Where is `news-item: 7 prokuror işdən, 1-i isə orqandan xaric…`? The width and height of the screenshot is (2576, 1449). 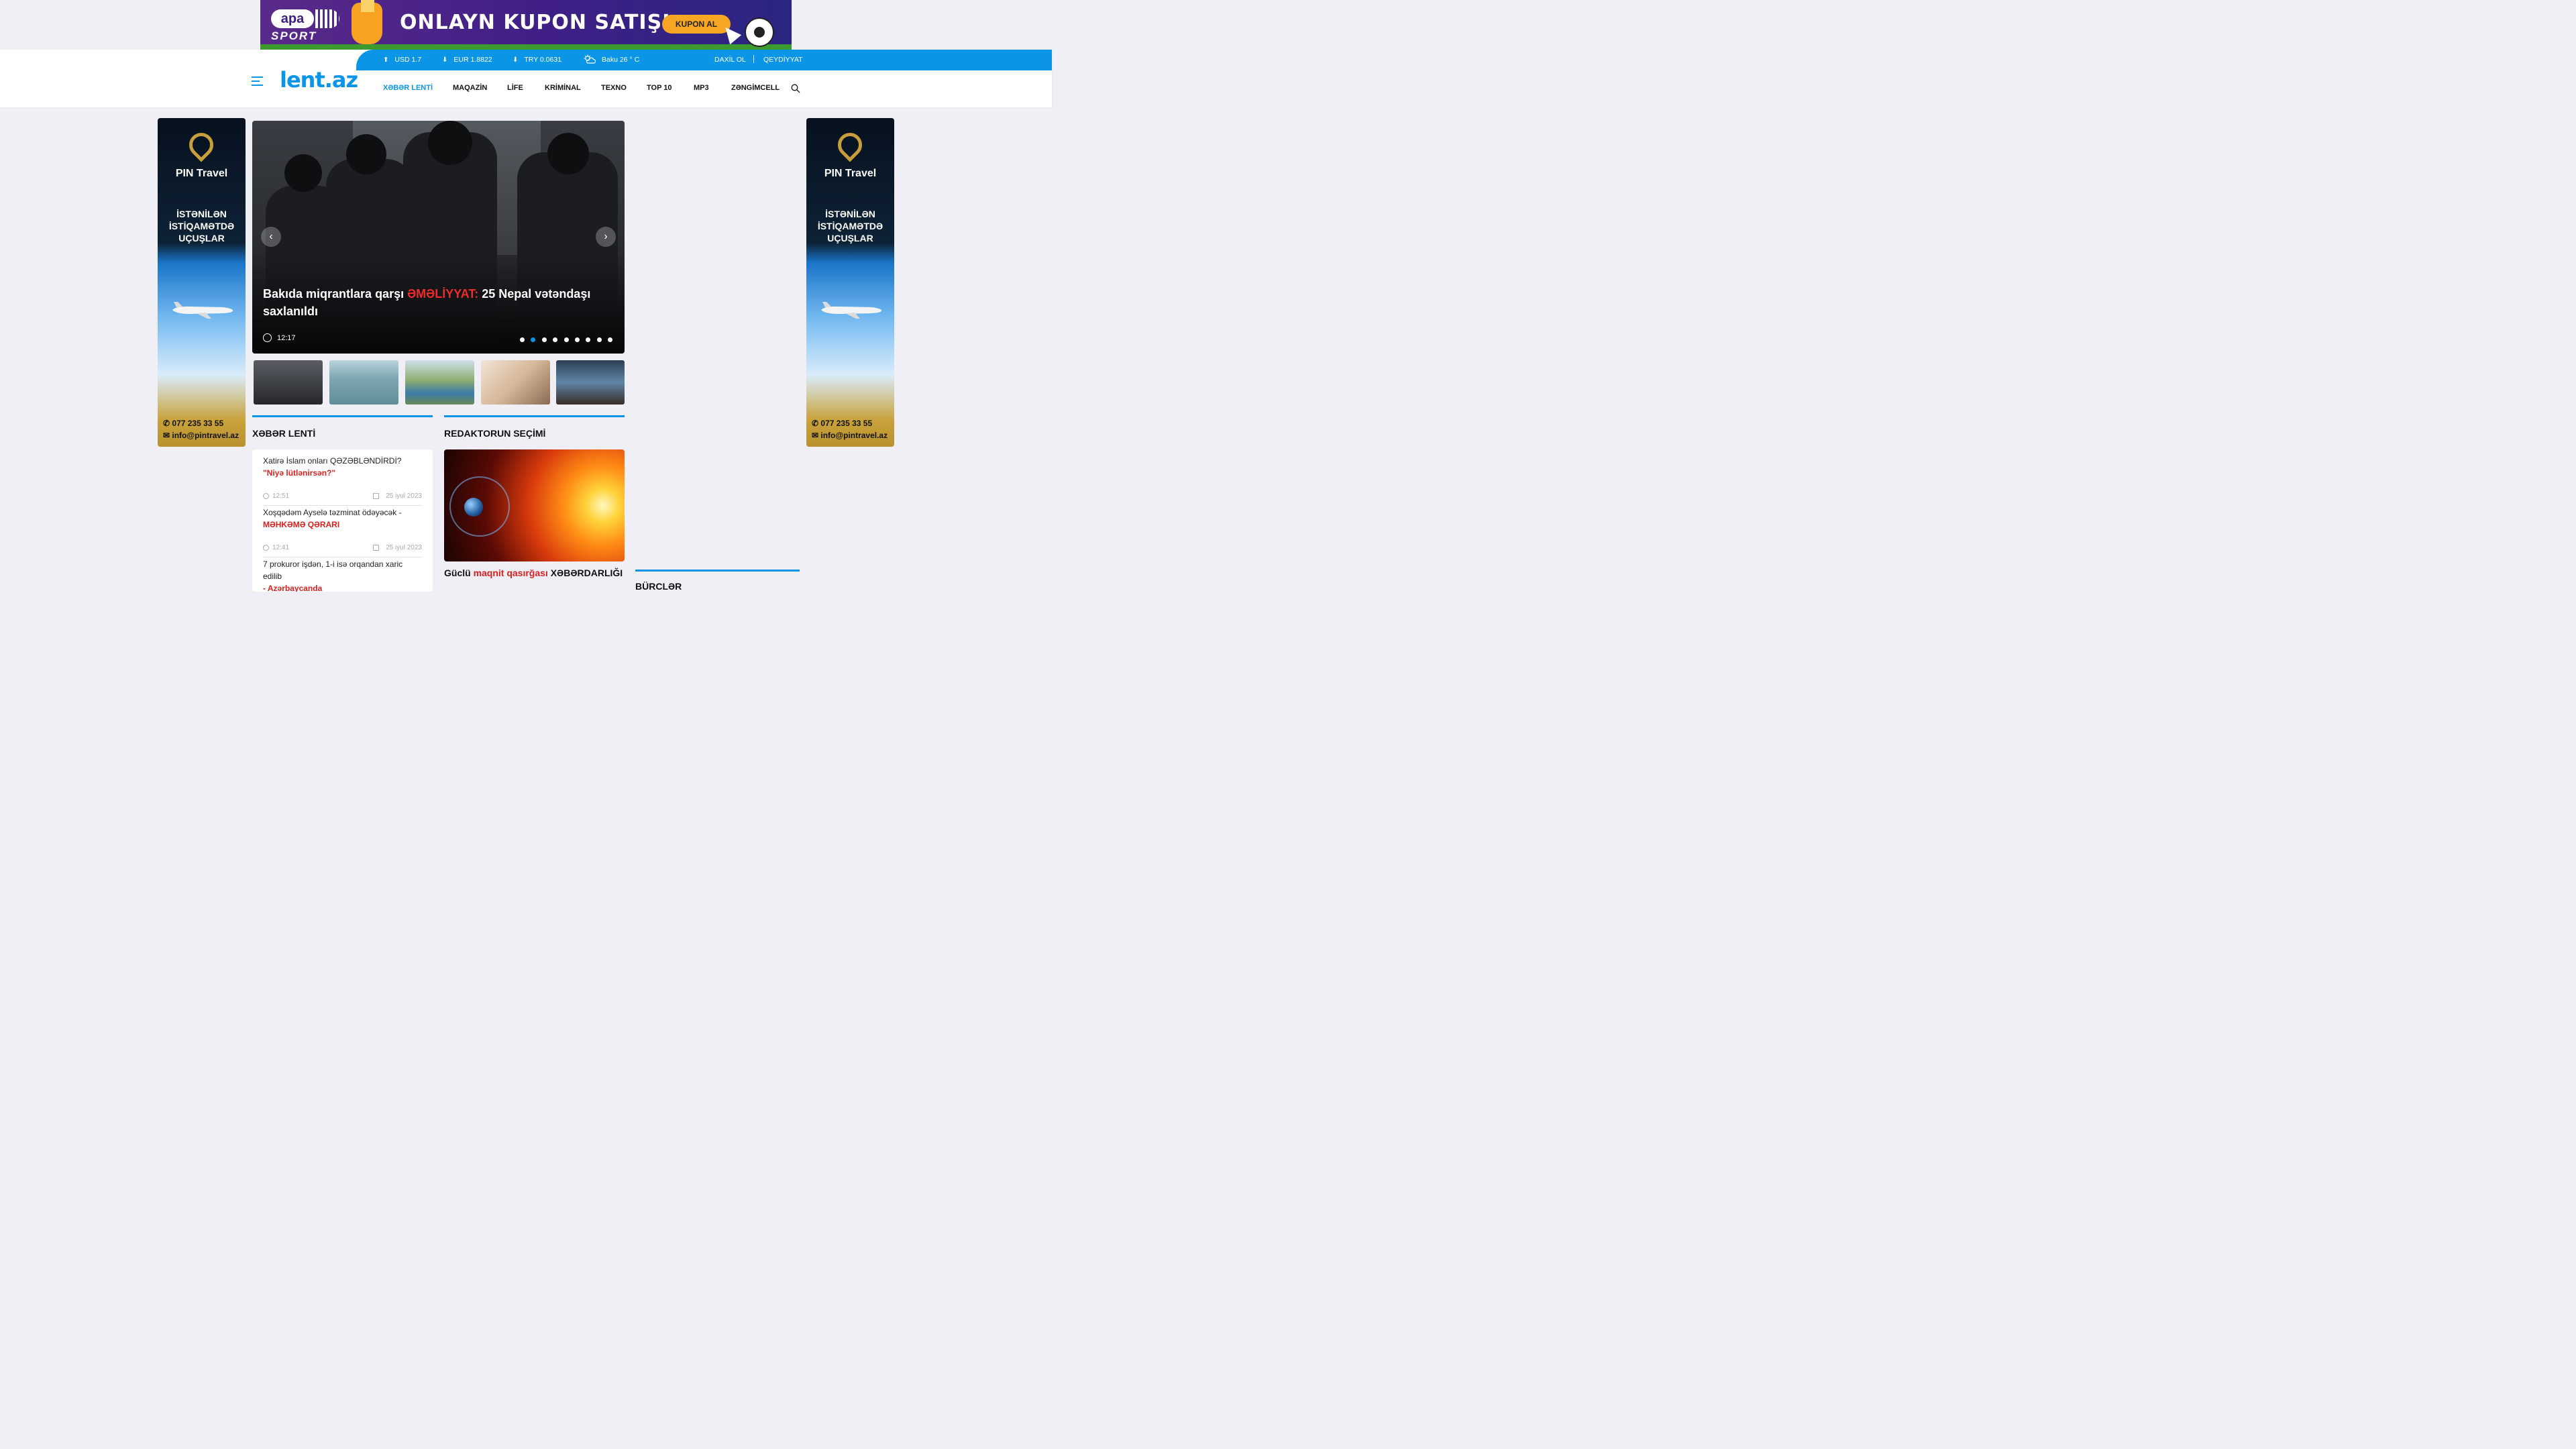
news-item: 7 prokuror işdən, 1-i isə orqandan xaric… is located at coordinates (342, 575).